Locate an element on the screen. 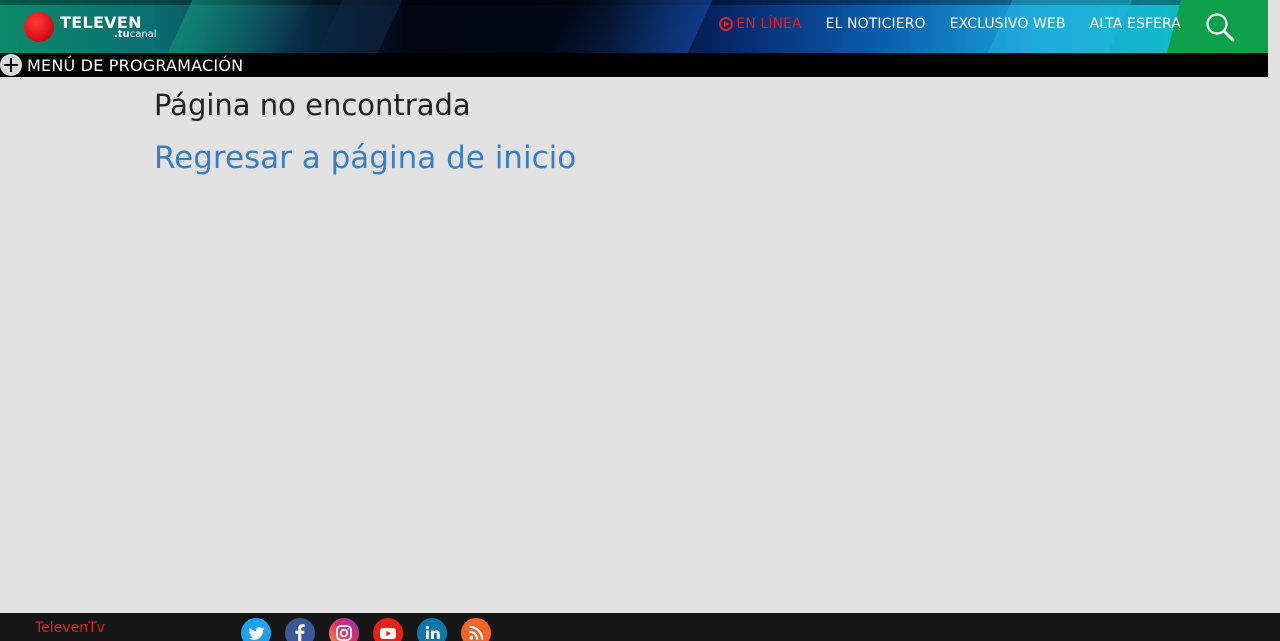 Image resolution: width=1280 pixels, height=641 pixels. home-link: Regresar a página de inicio is located at coordinates (365, 158).